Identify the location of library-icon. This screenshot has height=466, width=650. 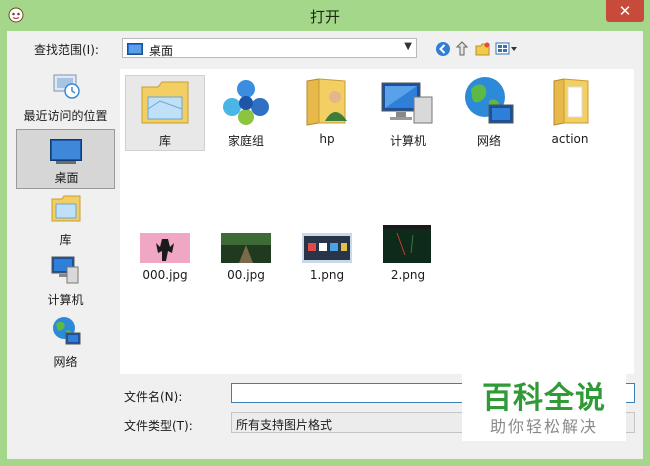
(66, 208).